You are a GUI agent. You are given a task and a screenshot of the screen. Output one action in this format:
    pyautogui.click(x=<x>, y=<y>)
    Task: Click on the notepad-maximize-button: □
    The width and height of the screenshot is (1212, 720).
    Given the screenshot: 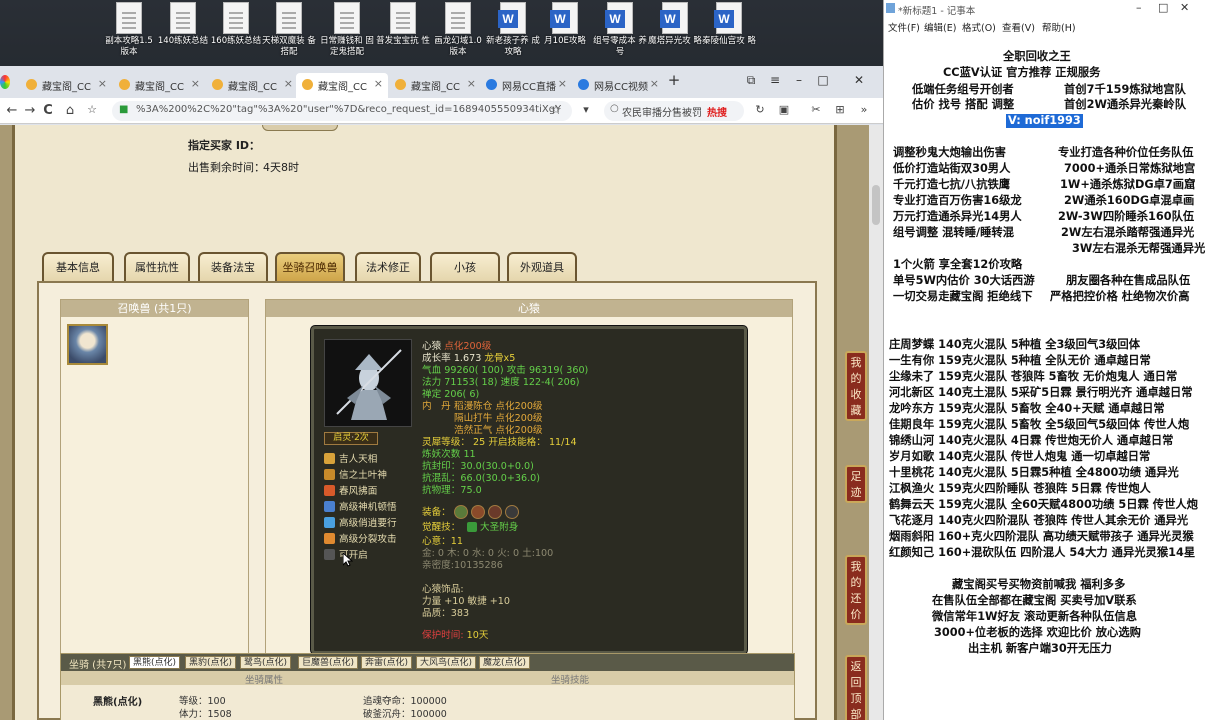 What is the action you would take?
    pyautogui.click(x=1163, y=7)
    